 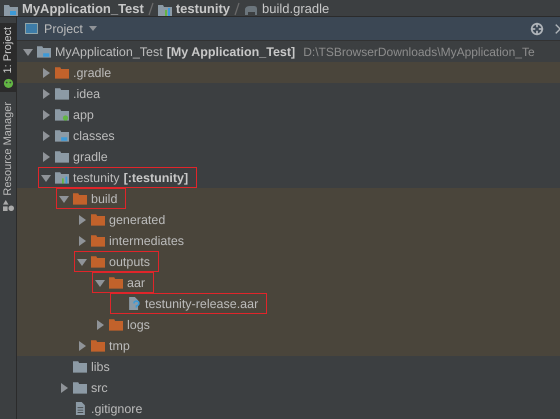 I want to click on tree-row: classes, so click(x=288, y=135).